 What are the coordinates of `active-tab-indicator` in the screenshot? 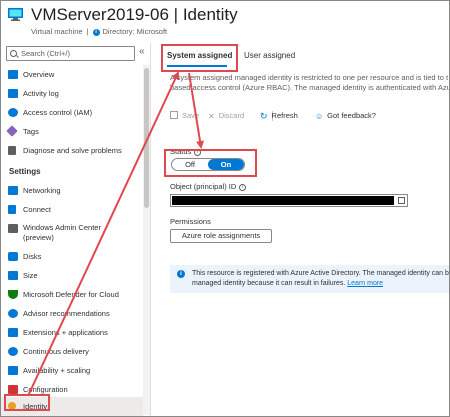 It's located at (197, 66).